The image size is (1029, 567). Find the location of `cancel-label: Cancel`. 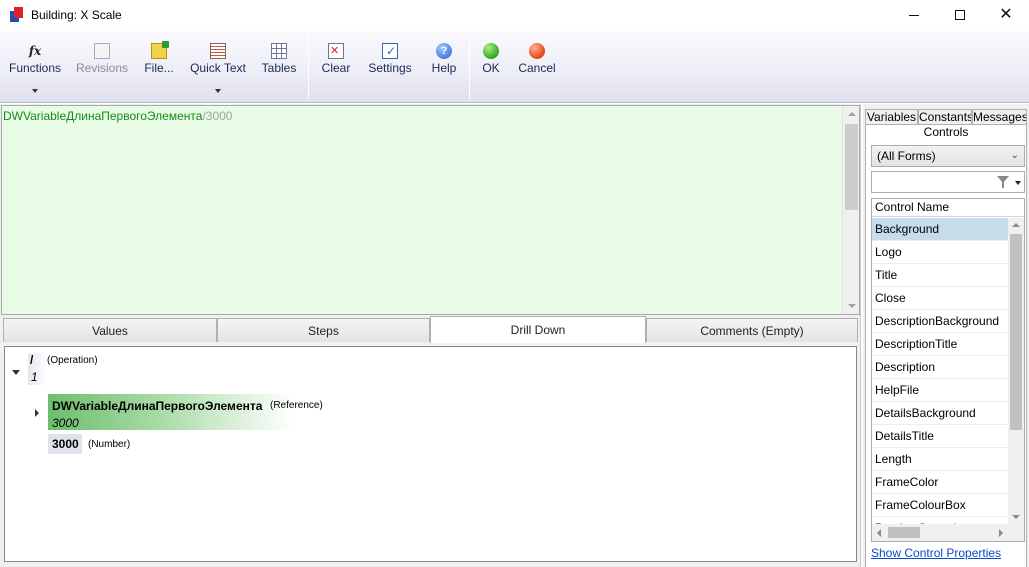

cancel-label: Cancel is located at coordinates (537, 68).